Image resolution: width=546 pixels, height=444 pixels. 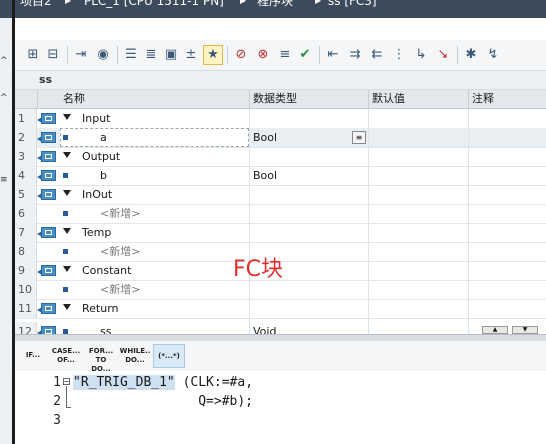 What do you see at coordinates (57, 401) in the screenshot?
I see `line-number: 2` at bounding box center [57, 401].